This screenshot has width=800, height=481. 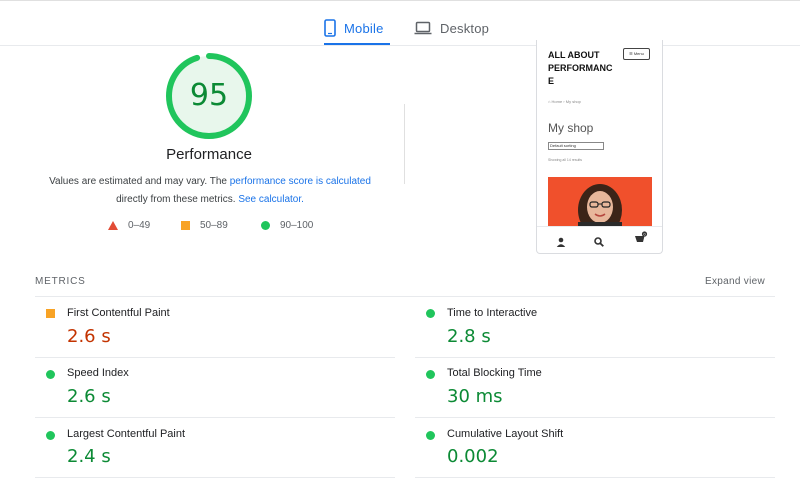 What do you see at coordinates (300, 181) in the screenshot?
I see `performance-score-link: performance score is calculated` at bounding box center [300, 181].